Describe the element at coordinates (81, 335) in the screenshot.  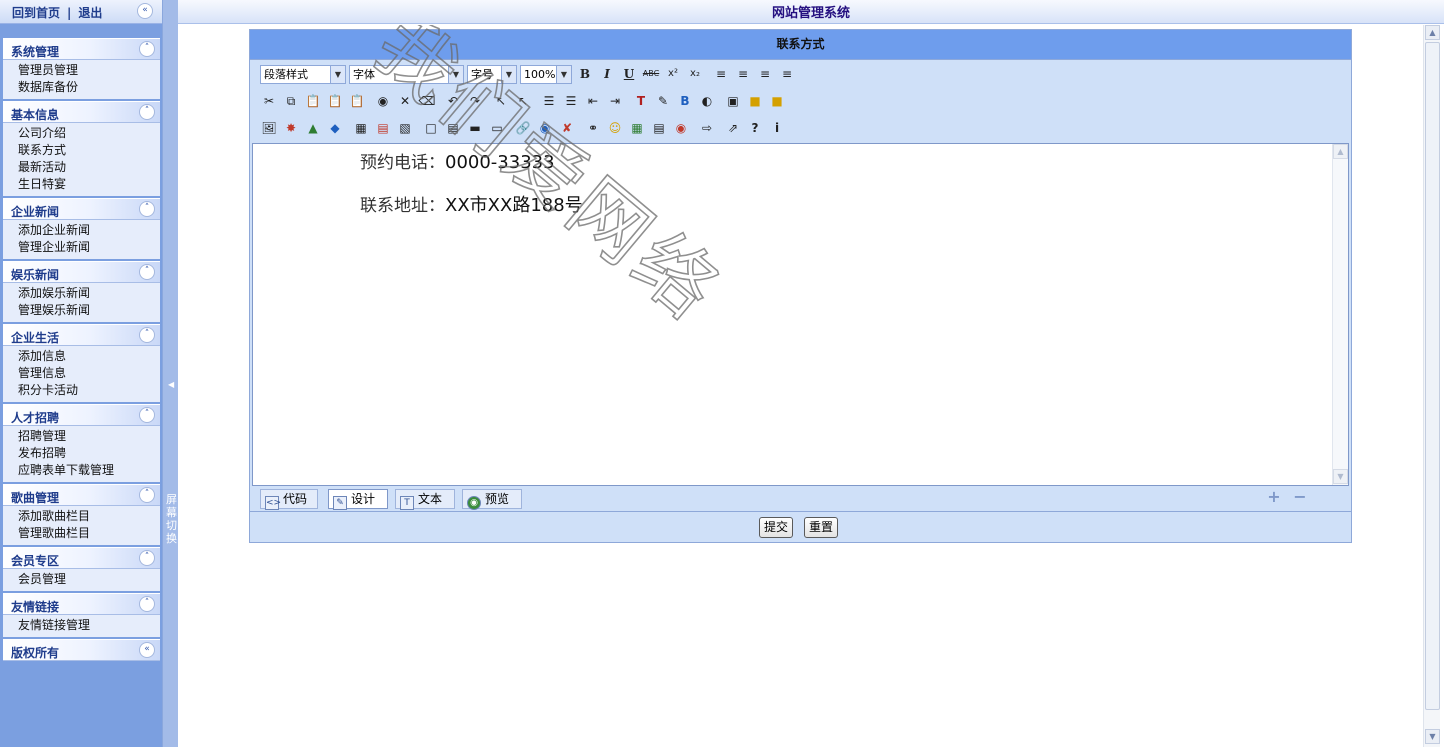
I see `menu-group-header: 企业生活 ˄` at that location.